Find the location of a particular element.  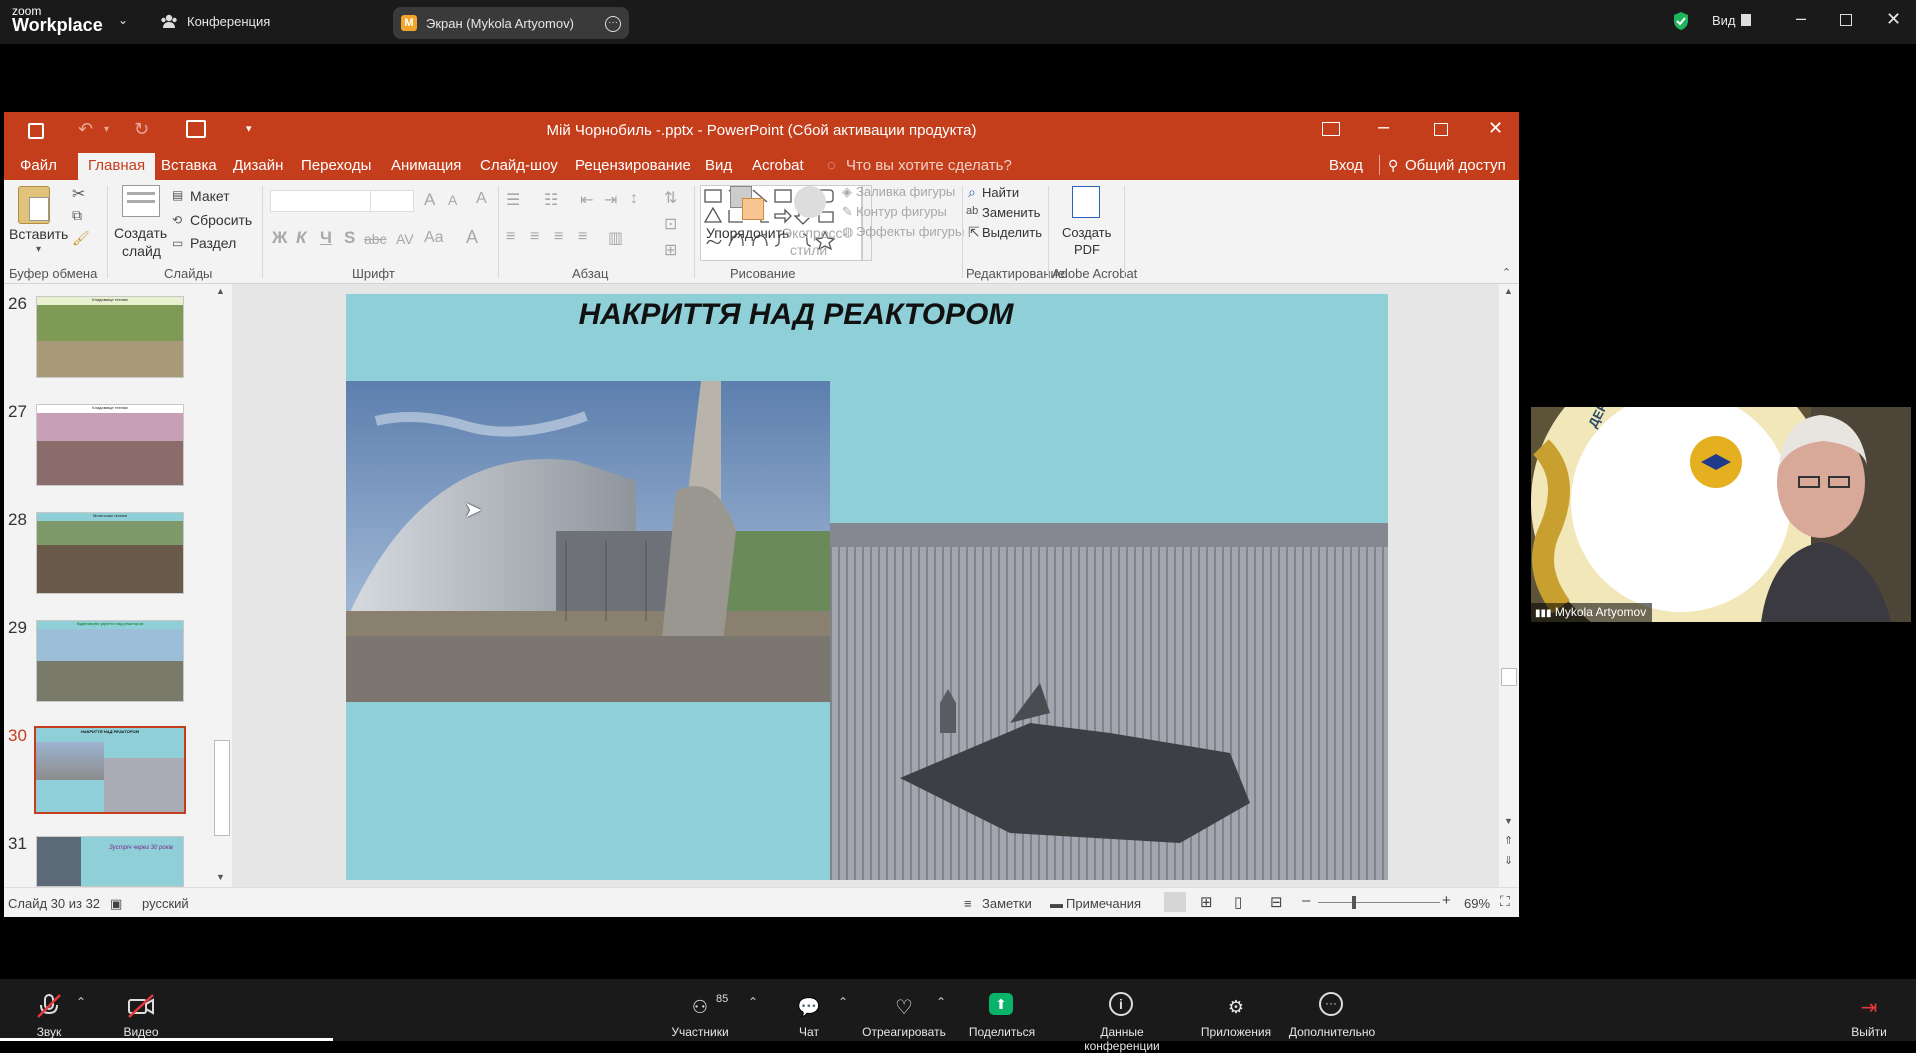

paste-button: Вставить is located at coordinates (38, 234).